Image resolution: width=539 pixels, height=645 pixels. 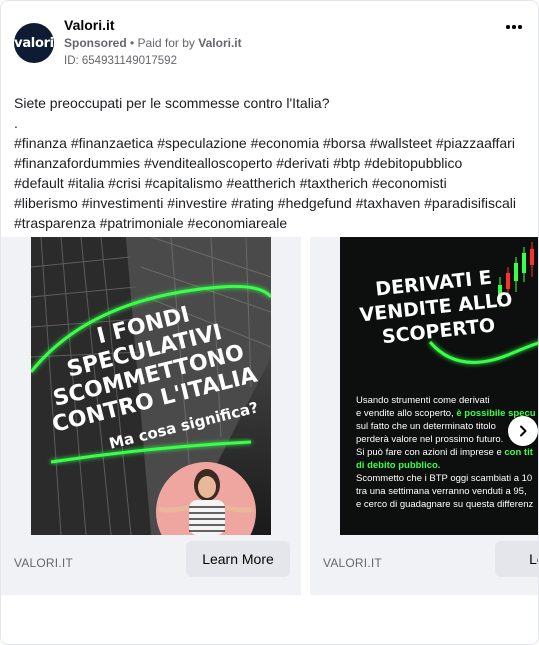 I want to click on more-options-icon, so click(x=514, y=27).